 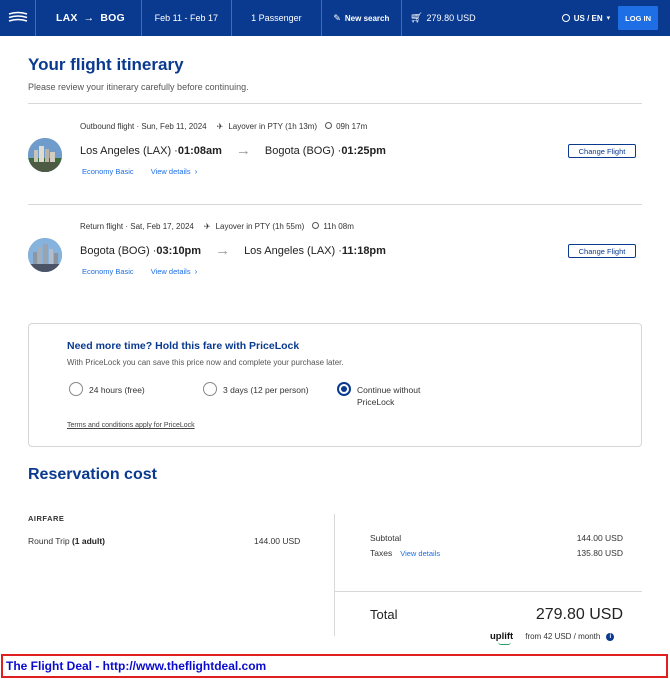 I want to click on origin-code: LAX, so click(x=67, y=18).